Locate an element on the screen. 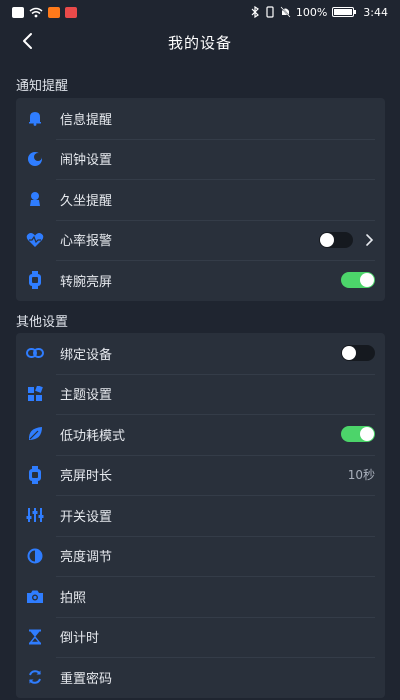 The width and height of the screenshot is (400, 700). list-item-label: 拍照 is located at coordinates (73, 598).